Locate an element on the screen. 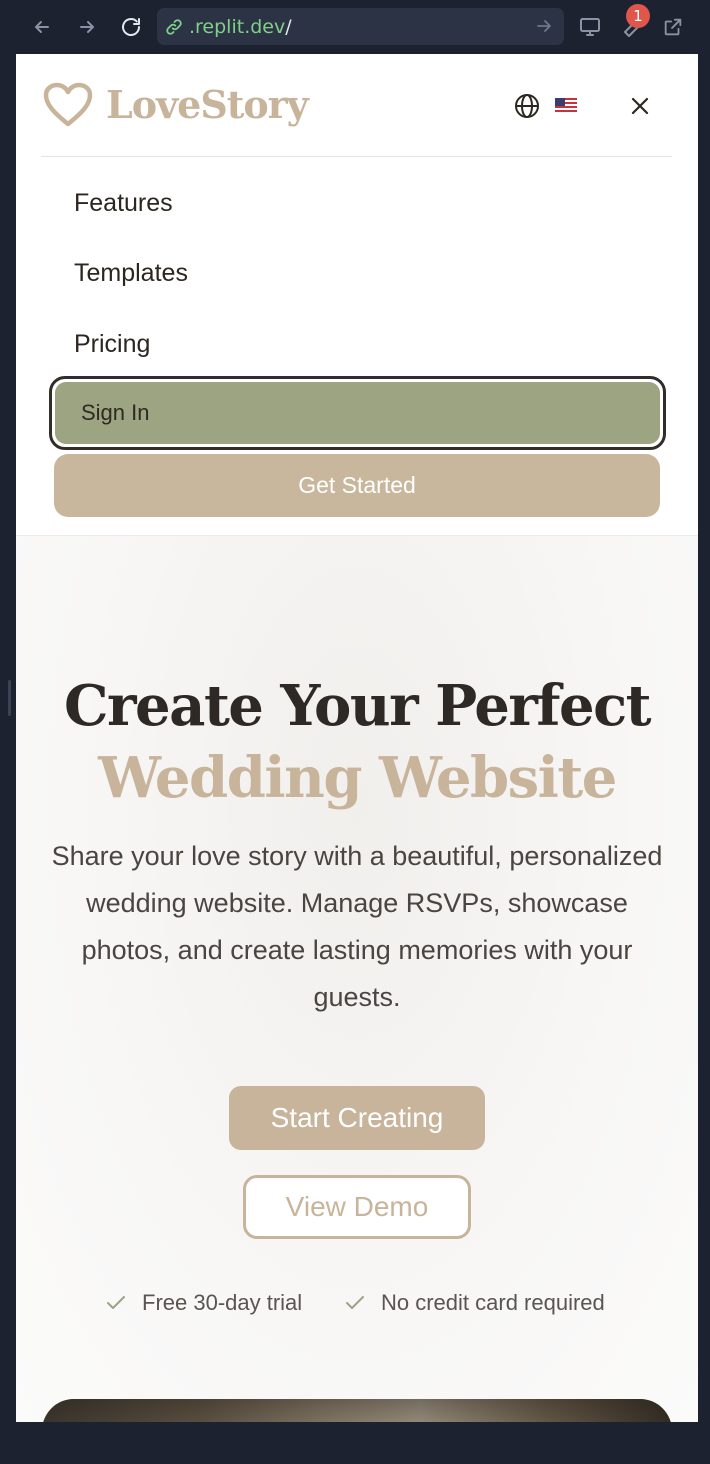 The width and height of the screenshot is (710, 1464). get-started-button: Get Started is located at coordinates (357, 485).